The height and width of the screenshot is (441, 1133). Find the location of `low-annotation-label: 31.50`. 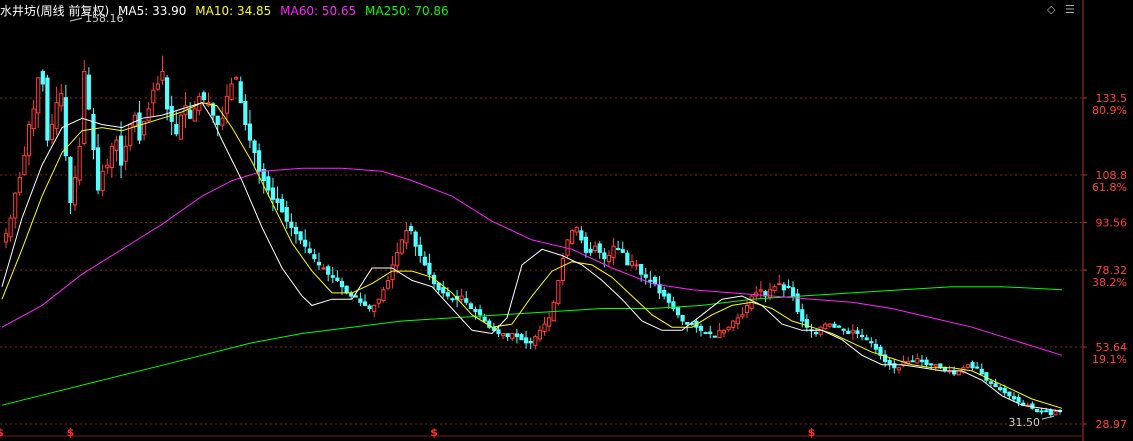

low-annotation-label: 31.50 is located at coordinates (1025, 422).